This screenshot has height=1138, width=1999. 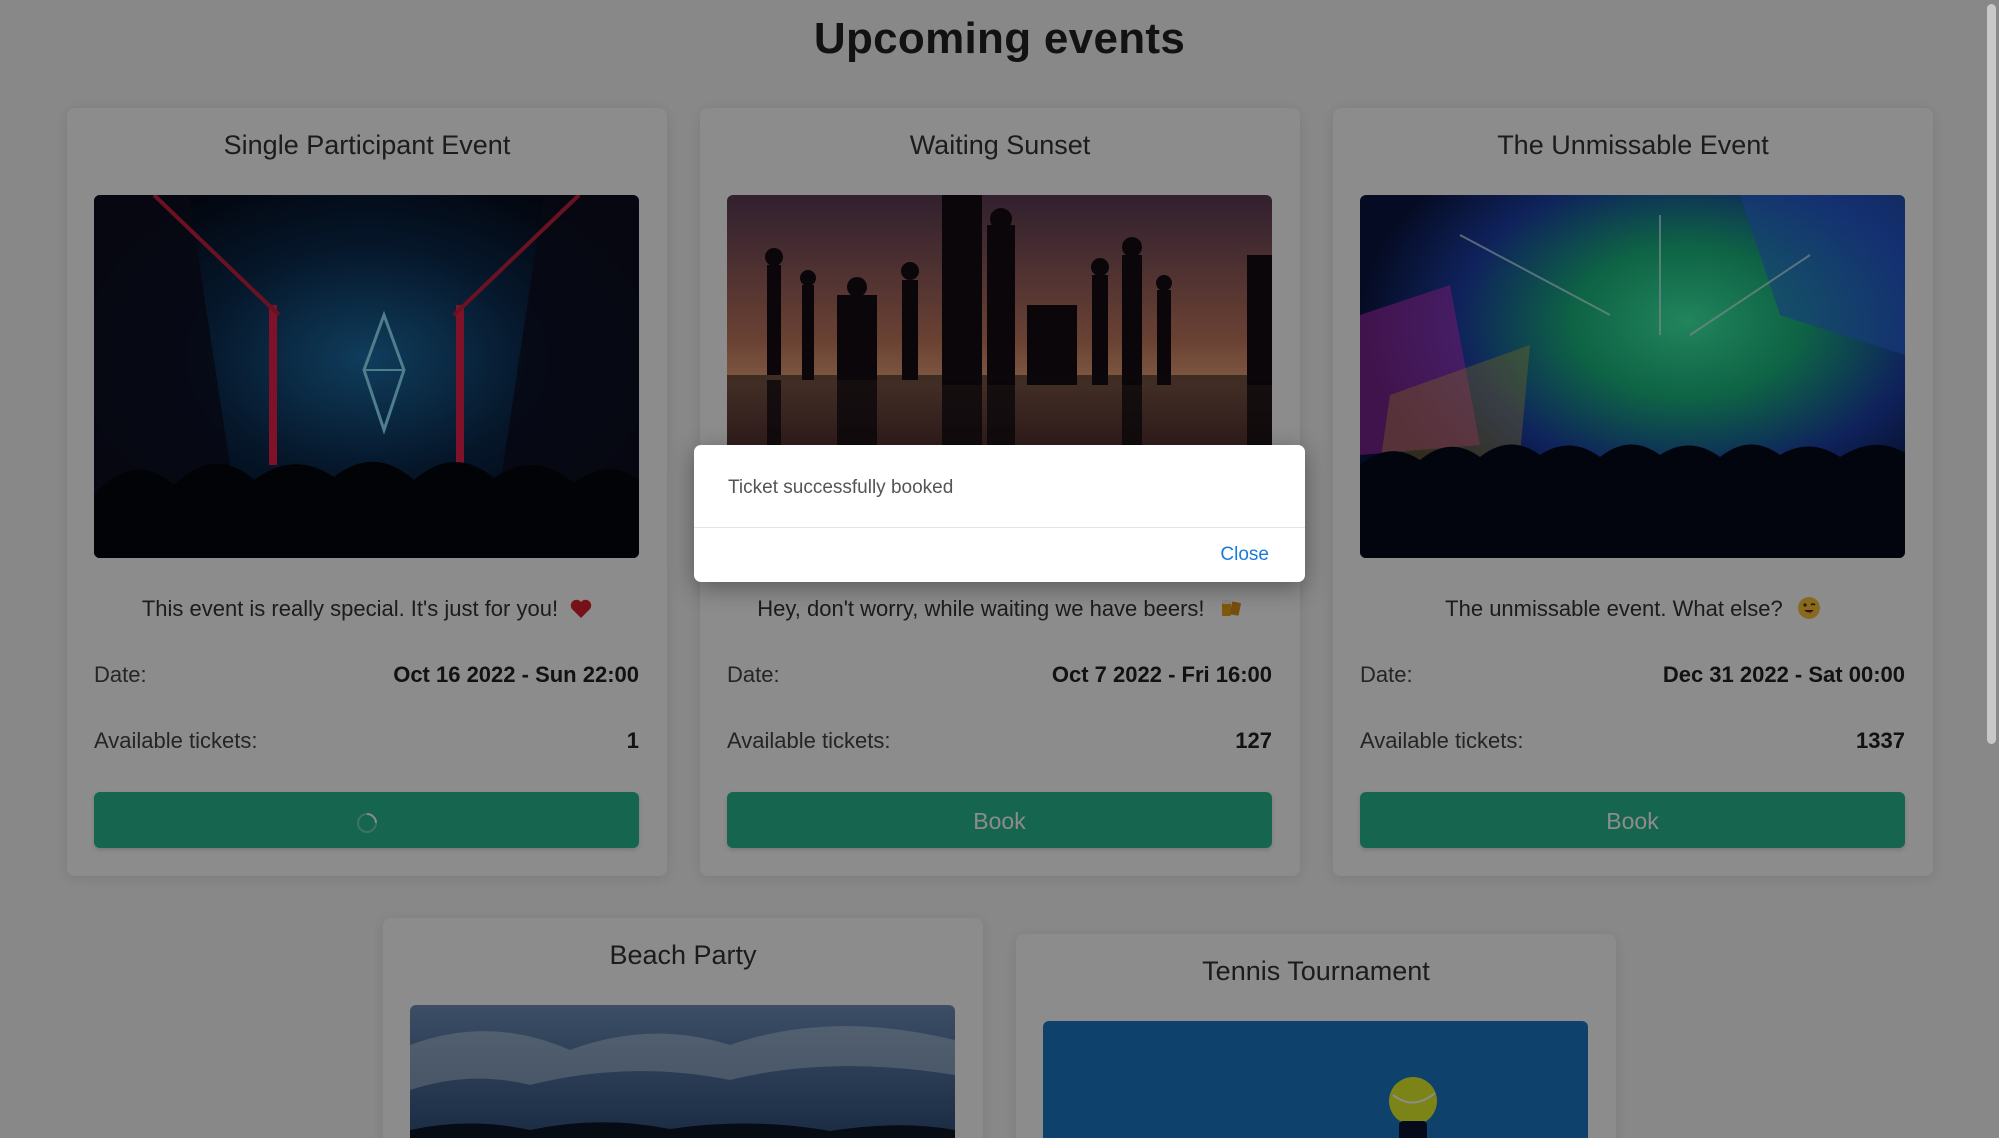 What do you see at coordinates (999, 513) in the screenshot?
I see `booking-confirmation-modal: Ticket successfully booked Close` at bounding box center [999, 513].